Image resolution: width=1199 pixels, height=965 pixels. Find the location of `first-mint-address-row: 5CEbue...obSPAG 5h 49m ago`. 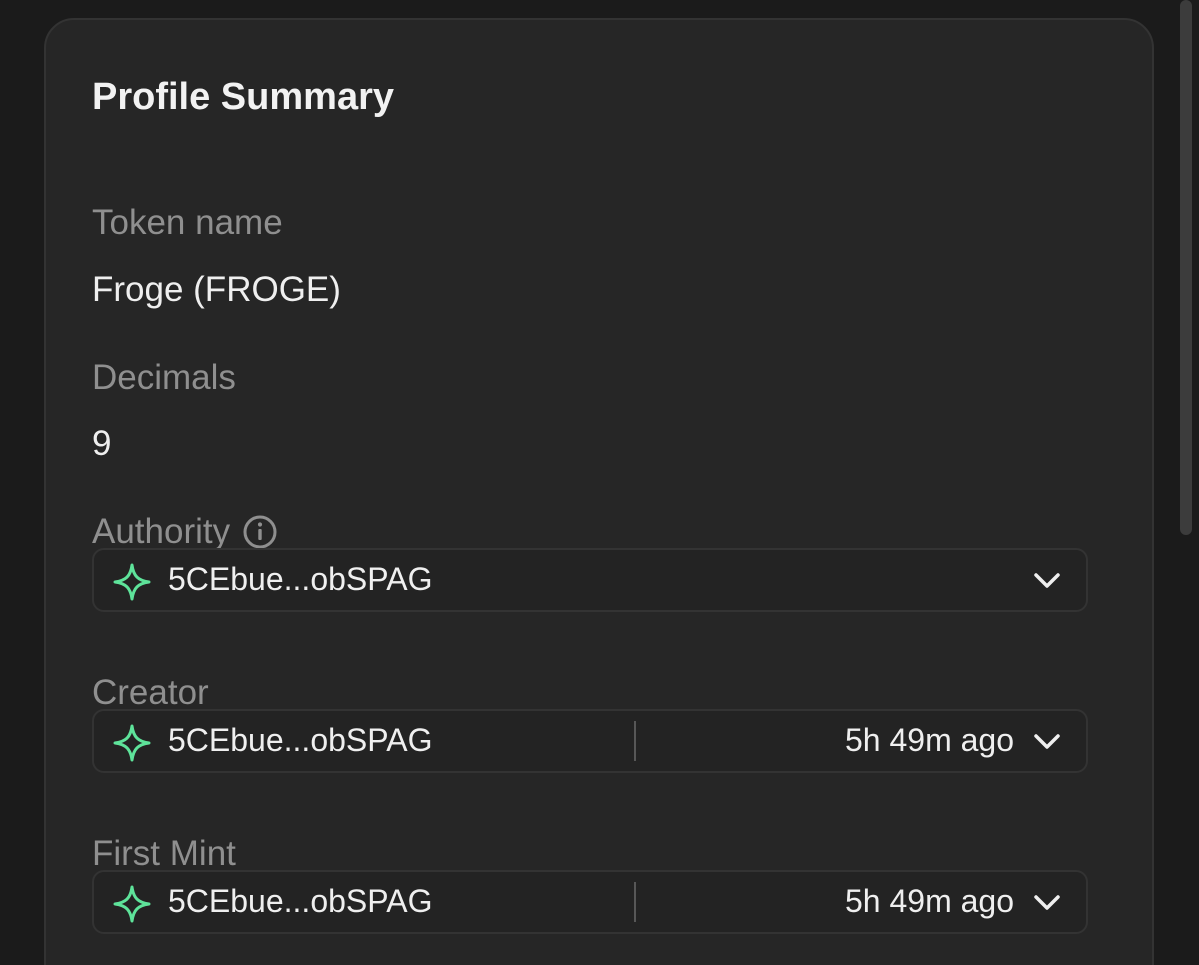

first-mint-address-row: 5CEbue...obSPAG 5h 49m ago is located at coordinates (590, 902).